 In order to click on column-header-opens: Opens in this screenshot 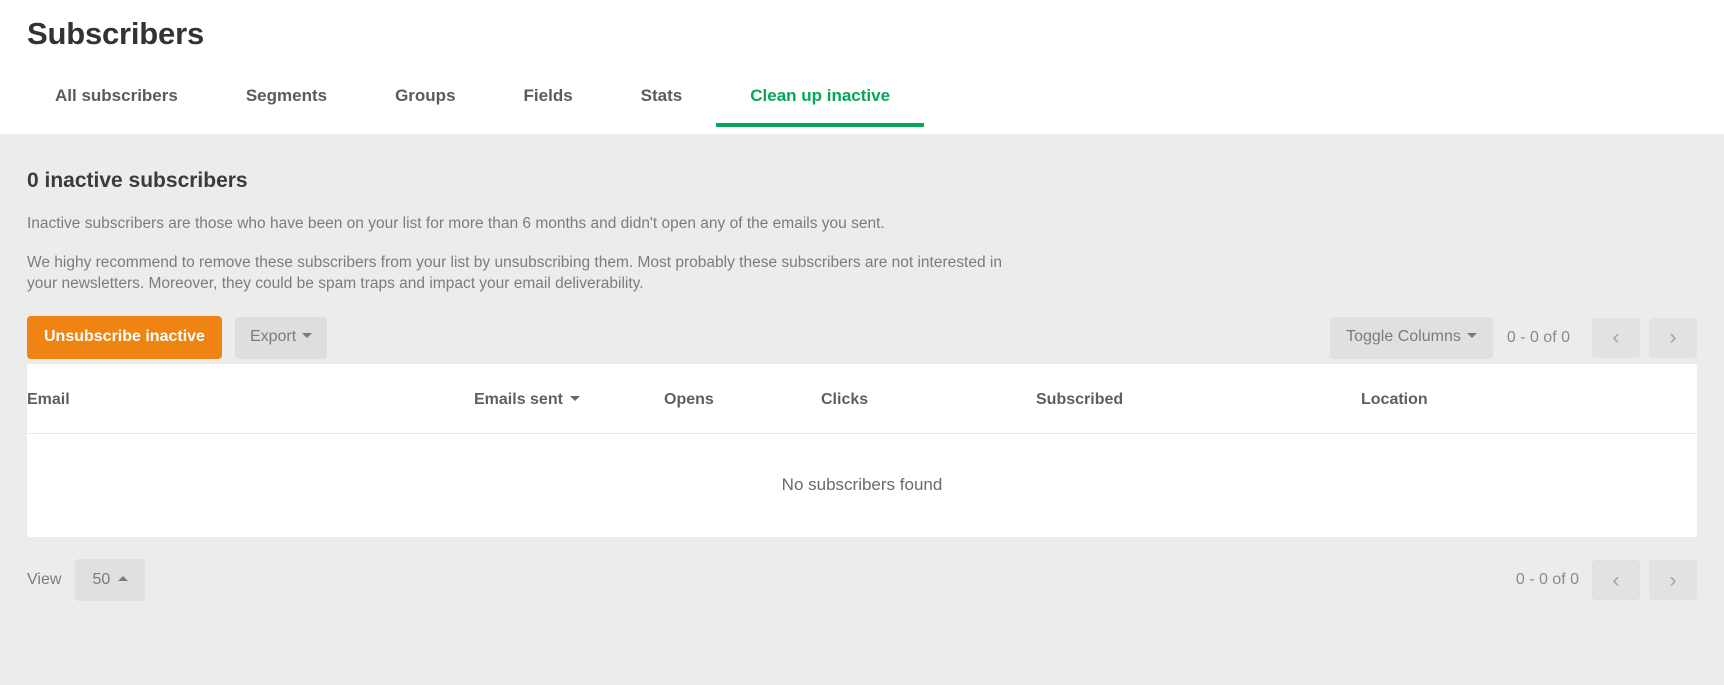, I will do `click(742, 399)`.